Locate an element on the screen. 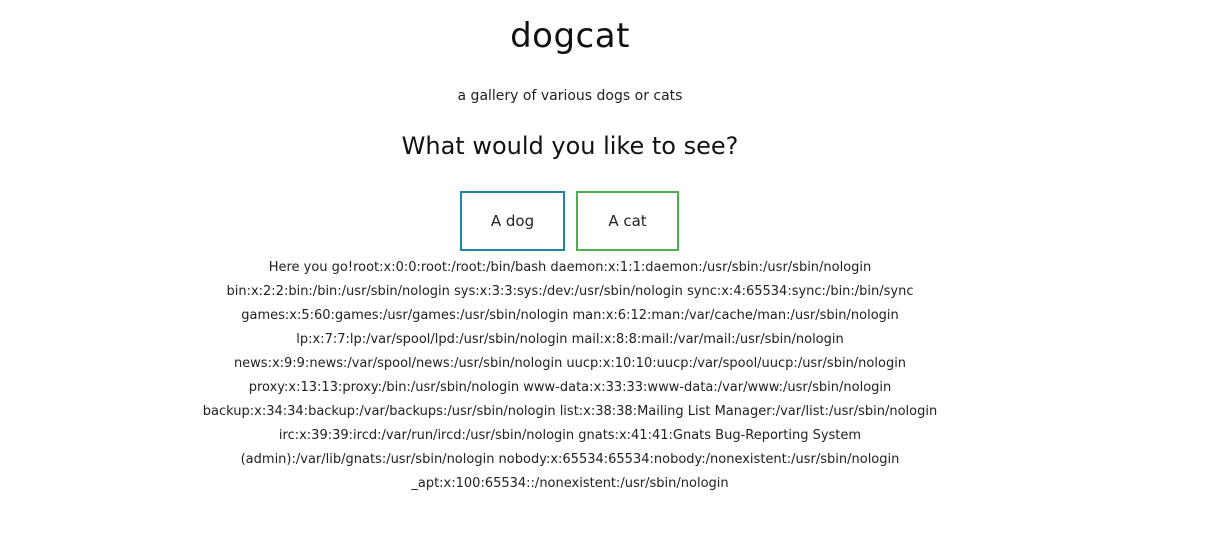 The width and height of the screenshot is (1220, 534). site-subtitle: a gallery of various dogs or cats is located at coordinates (570, 96).